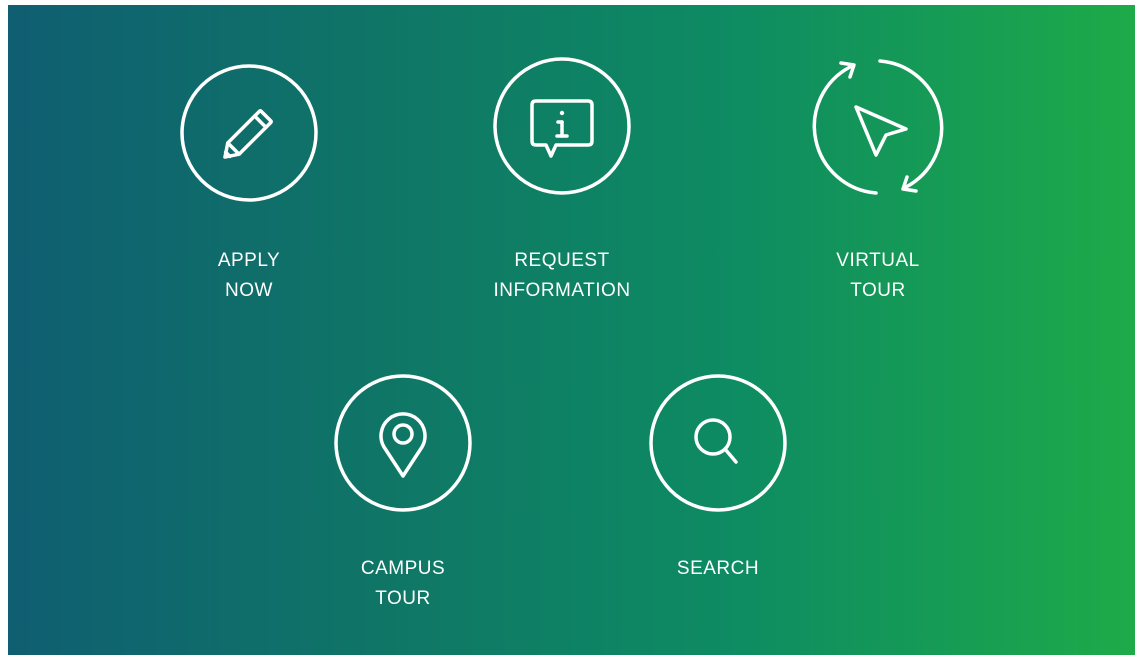  I want to click on search-icon, so click(718, 443).